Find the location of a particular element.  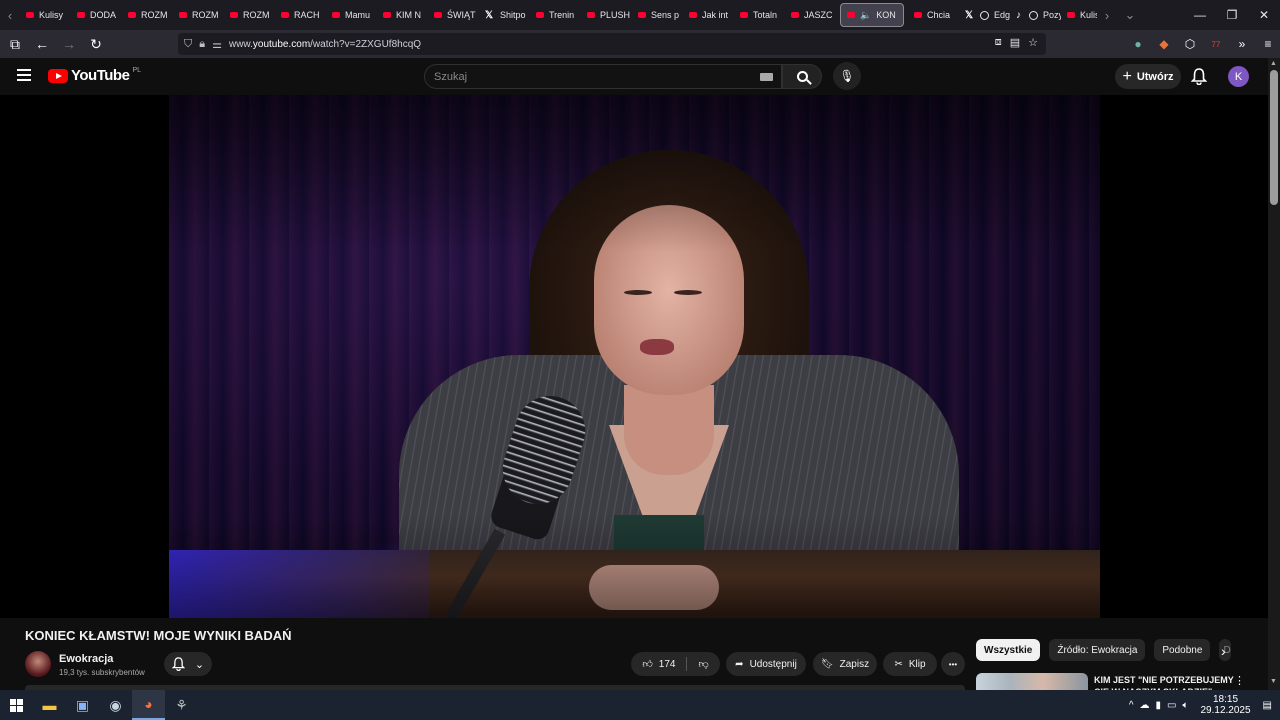

network-cloud-icon: ☁ is located at coordinates (1145, 705).